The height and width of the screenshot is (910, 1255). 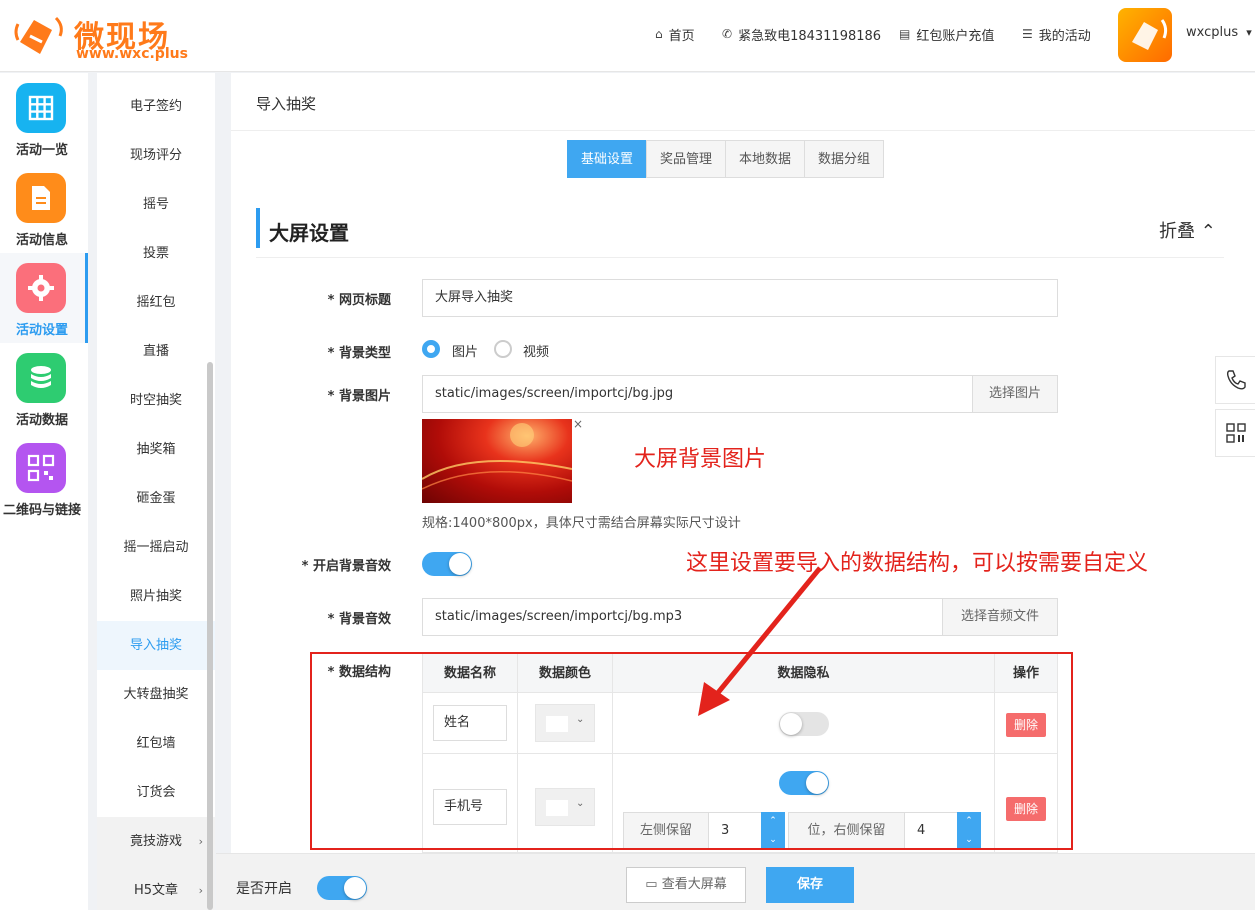 I want to click on avatar, so click(x=1145, y=35).